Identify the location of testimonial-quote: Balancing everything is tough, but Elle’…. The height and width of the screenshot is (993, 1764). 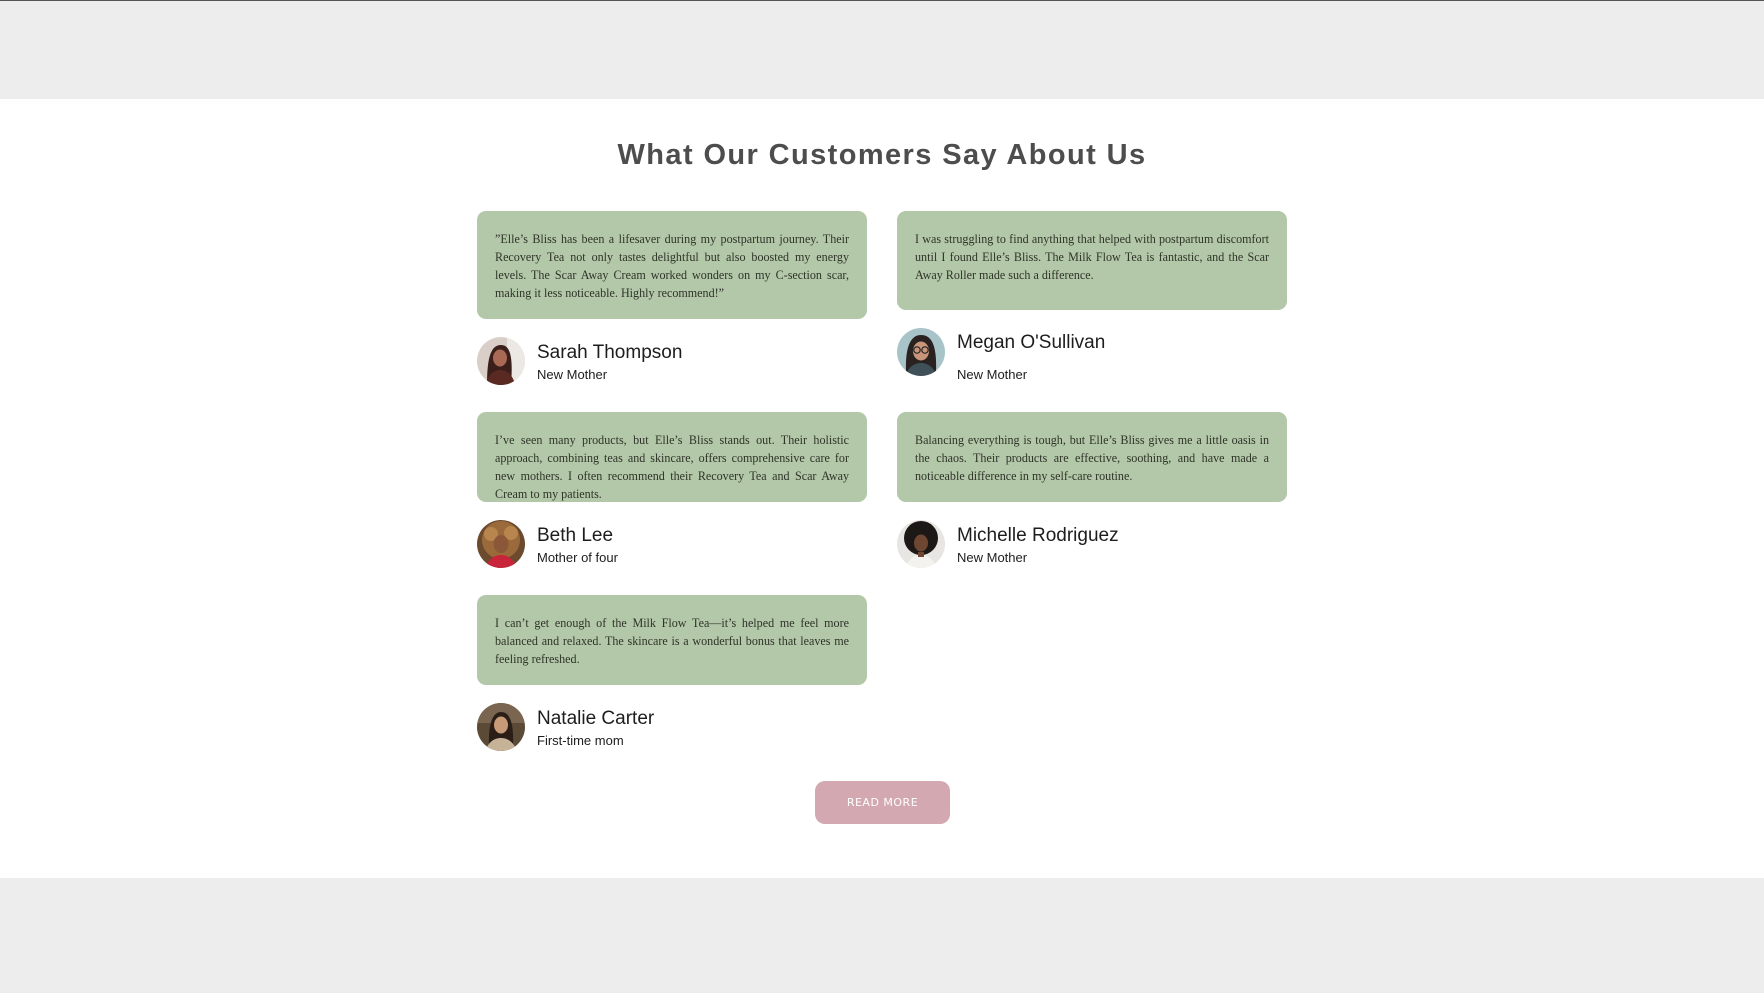
(1092, 458).